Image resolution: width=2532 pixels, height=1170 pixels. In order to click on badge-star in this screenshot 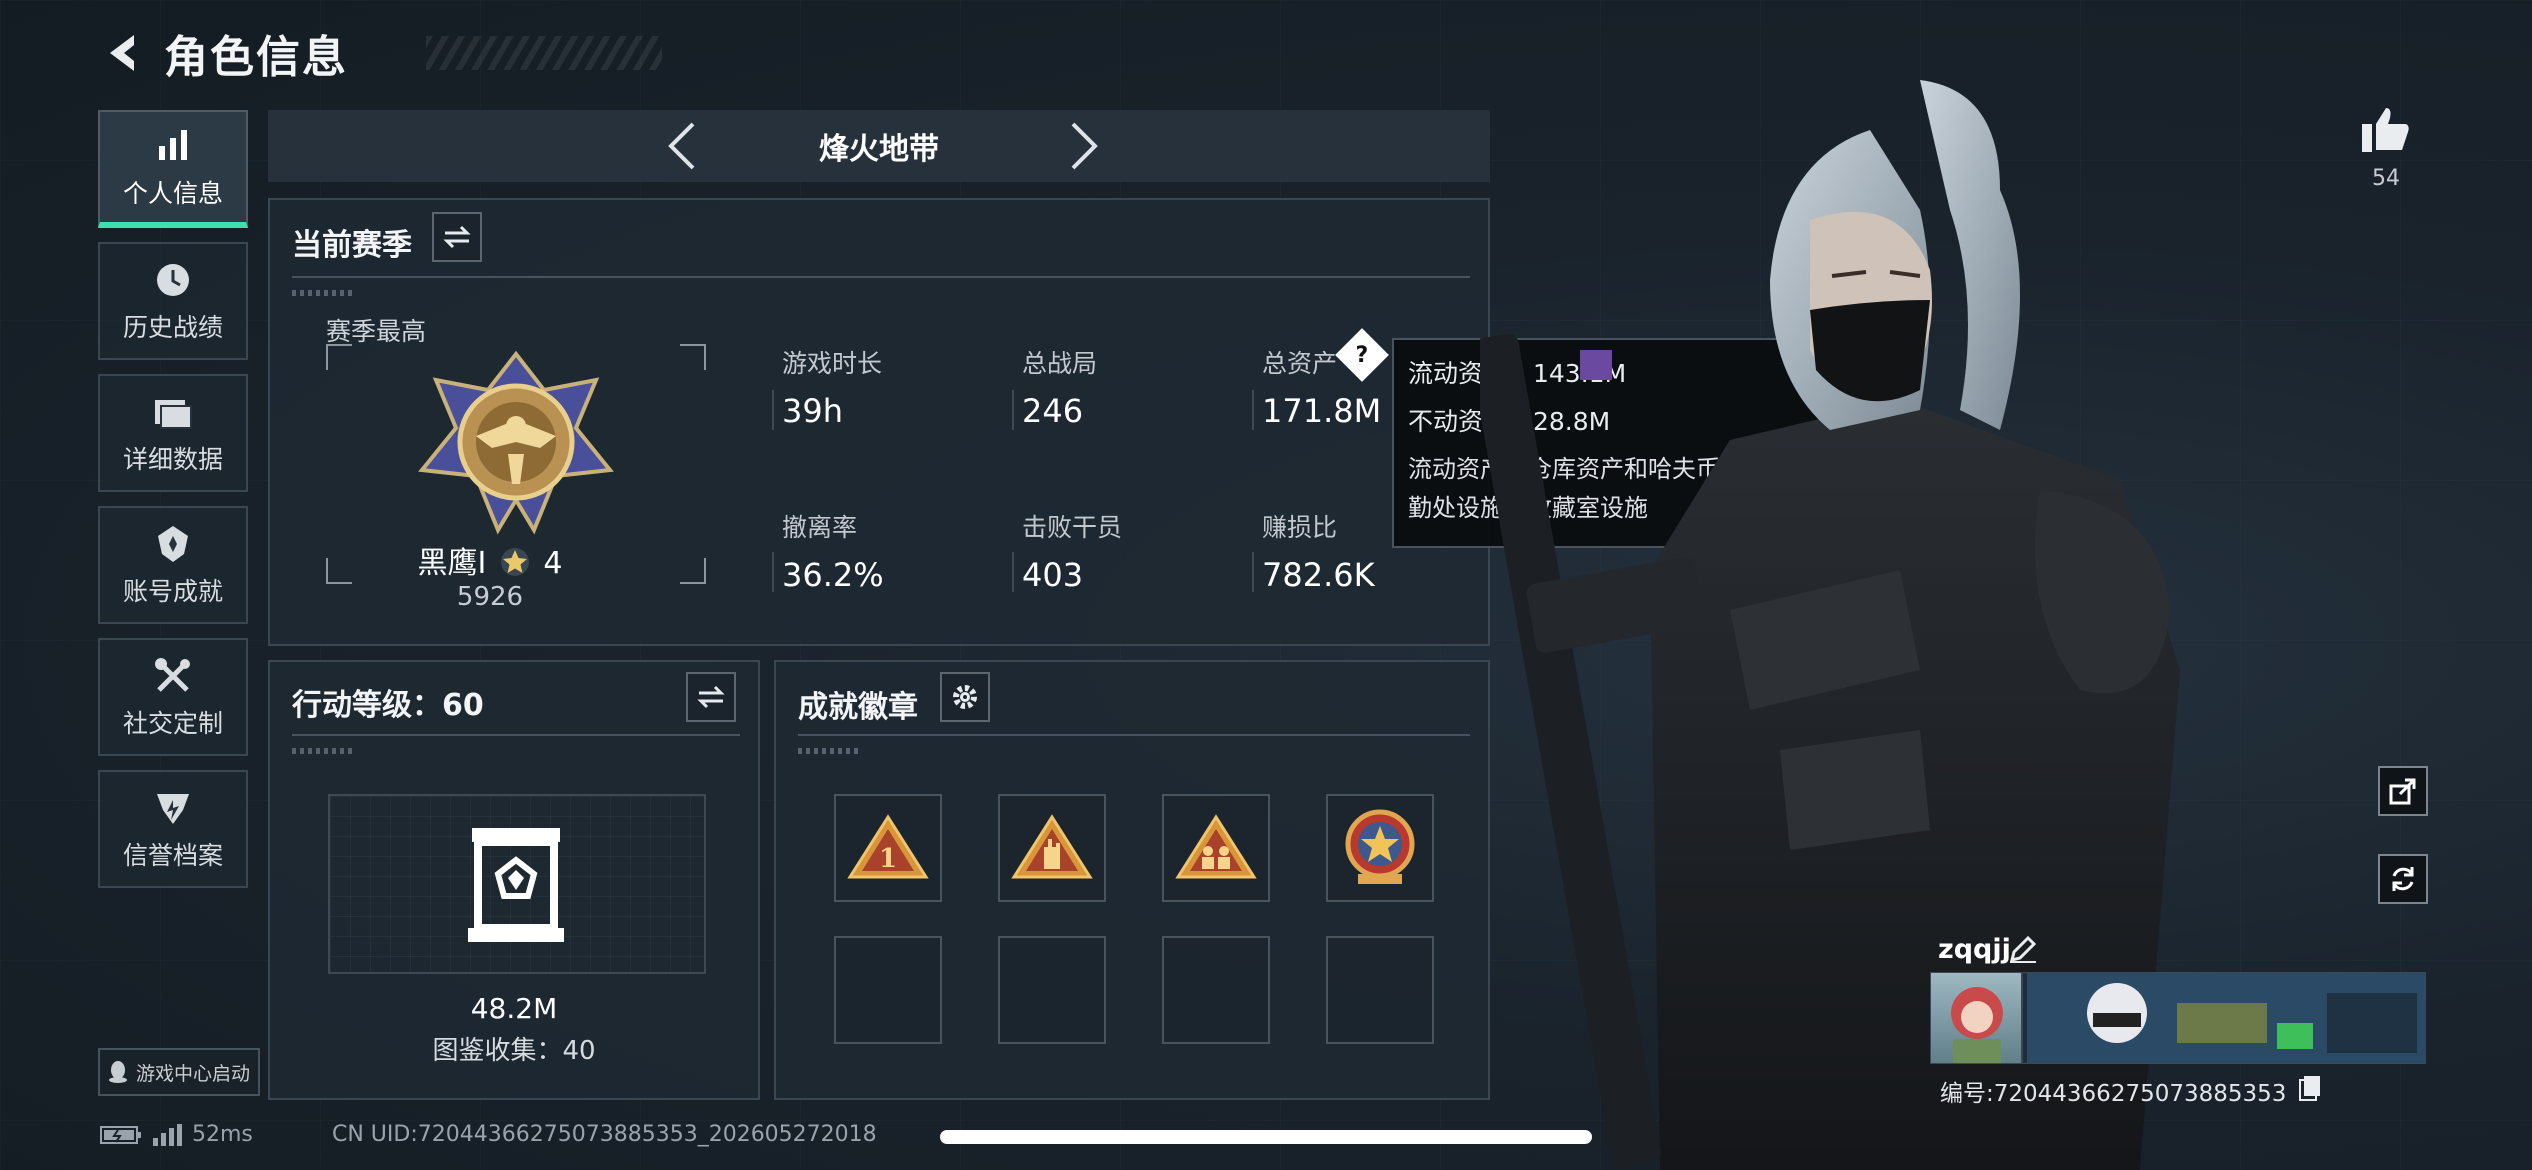, I will do `click(1380, 848)`.